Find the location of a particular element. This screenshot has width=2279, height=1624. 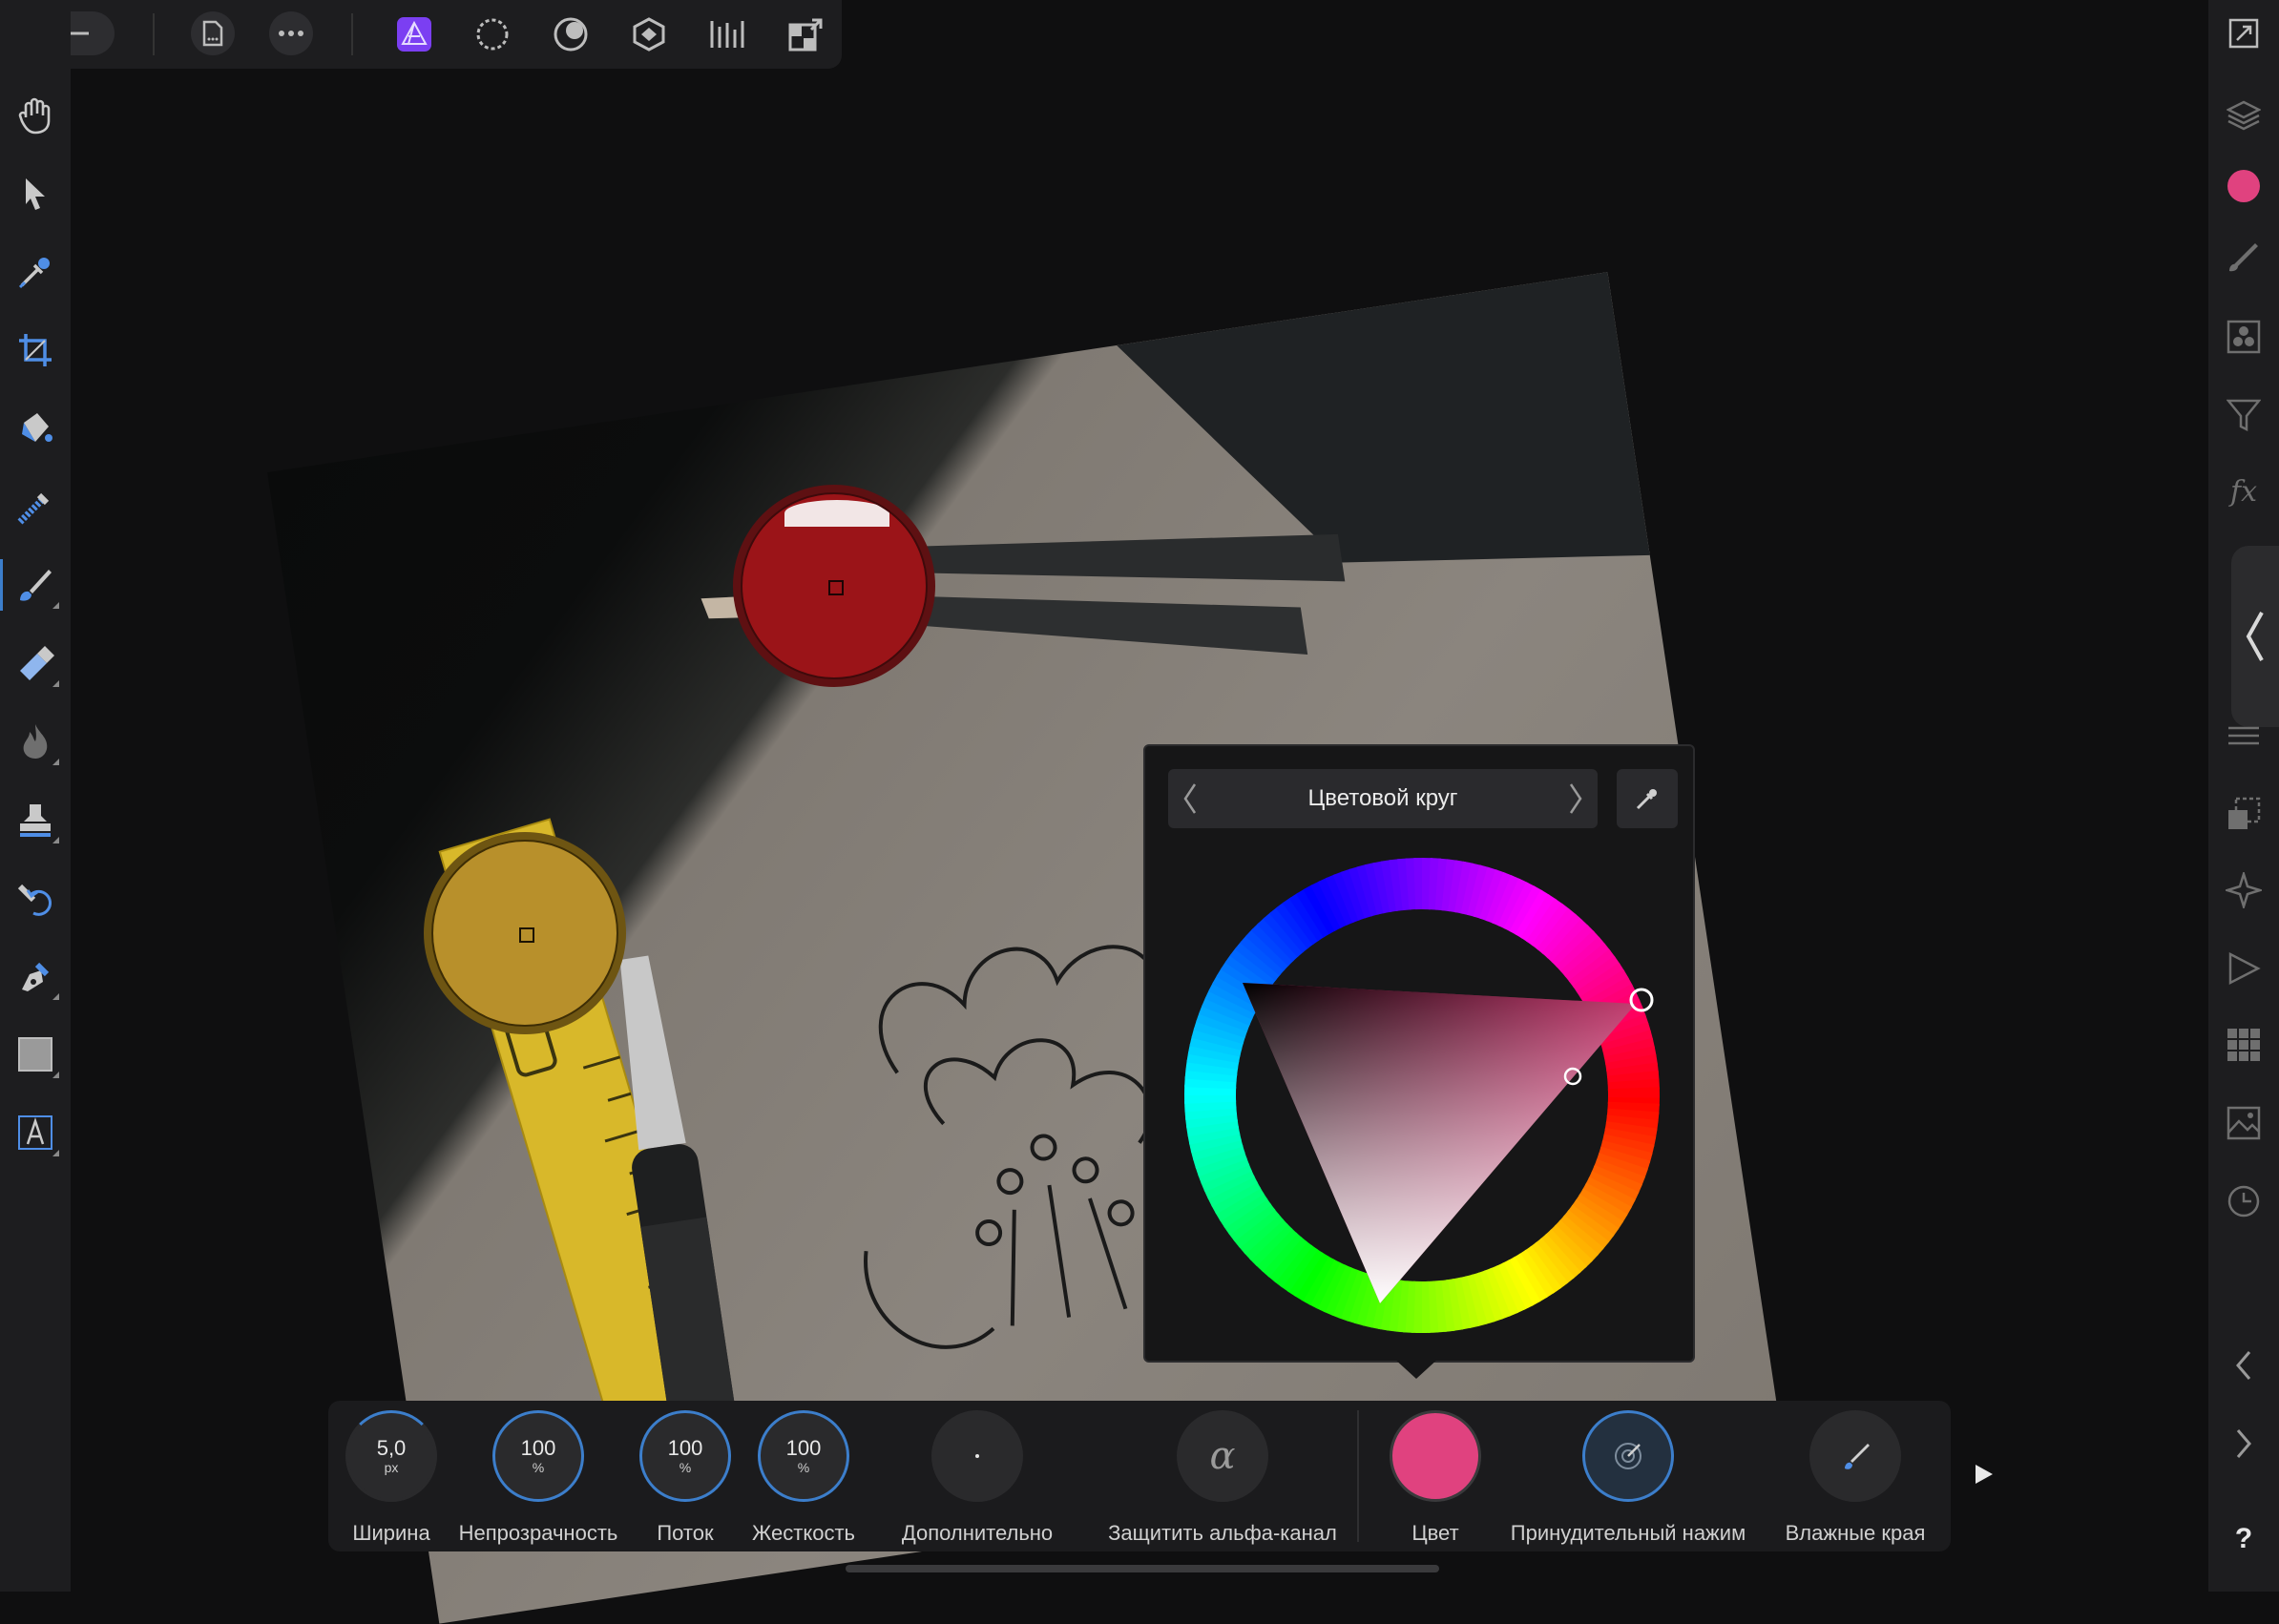

layers-studio-button is located at coordinates (2243, 115).